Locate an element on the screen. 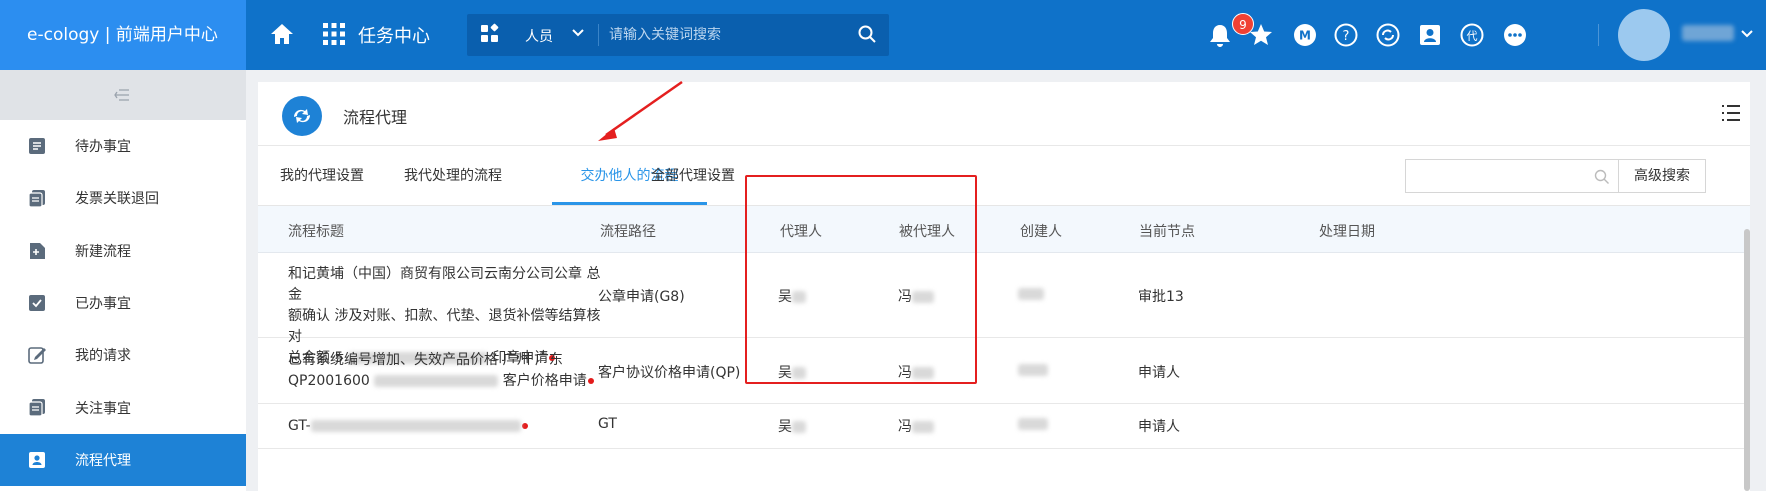 The image size is (1766, 491). annotation-arrow is located at coordinates (640, 110).